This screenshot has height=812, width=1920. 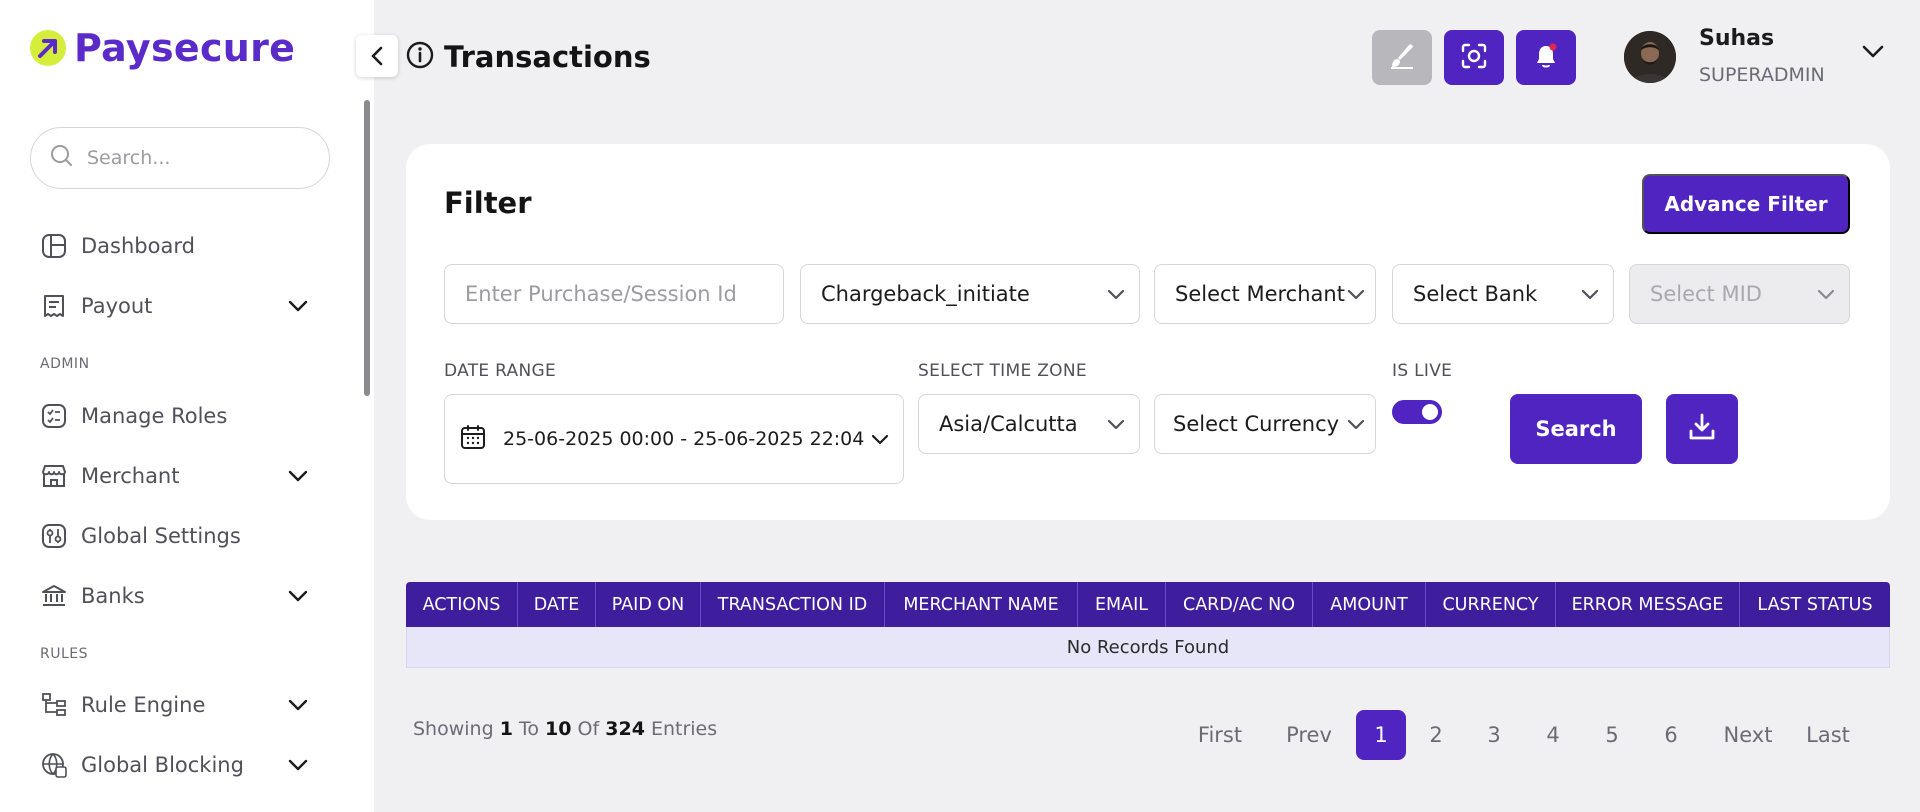 What do you see at coordinates (1430, 412) in the screenshot?
I see `toggle-knob` at bounding box center [1430, 412].